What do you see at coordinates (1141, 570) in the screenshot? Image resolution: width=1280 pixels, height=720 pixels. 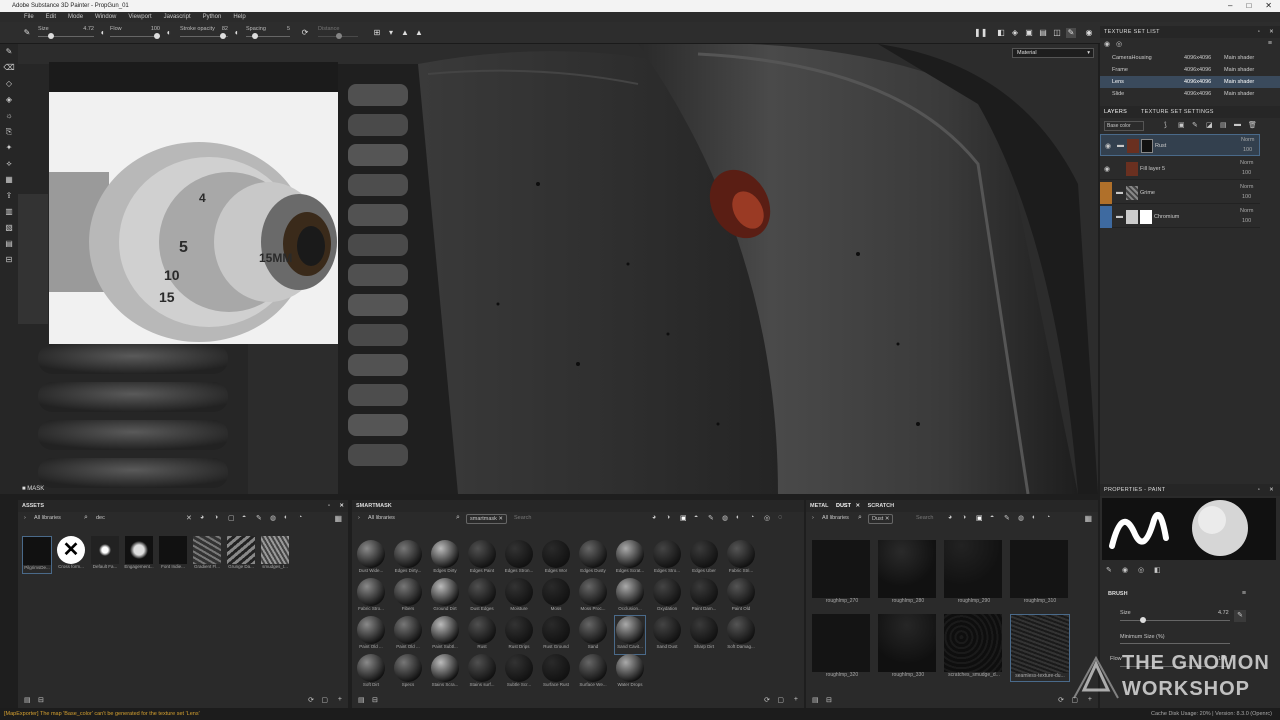 I see `alpha-tab-icon: ◎` at bounding box center [1141, 570].